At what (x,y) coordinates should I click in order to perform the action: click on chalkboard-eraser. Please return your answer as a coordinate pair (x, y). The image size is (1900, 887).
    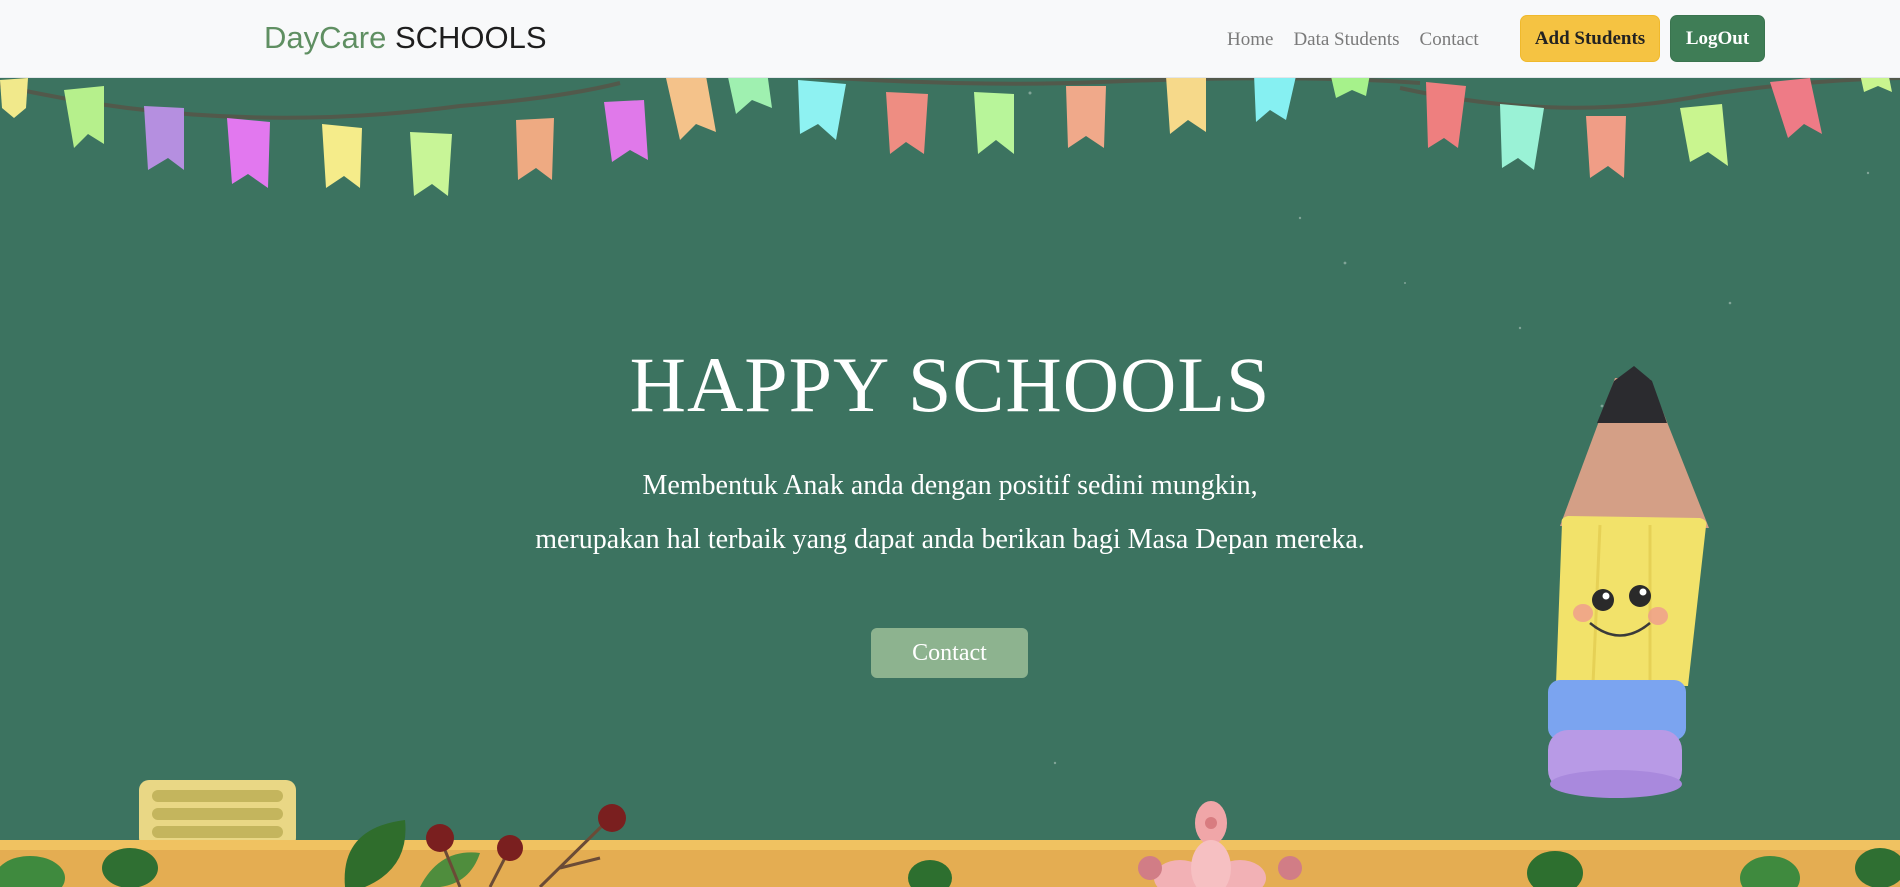
    Looking at the image, I should click on (217, 814).